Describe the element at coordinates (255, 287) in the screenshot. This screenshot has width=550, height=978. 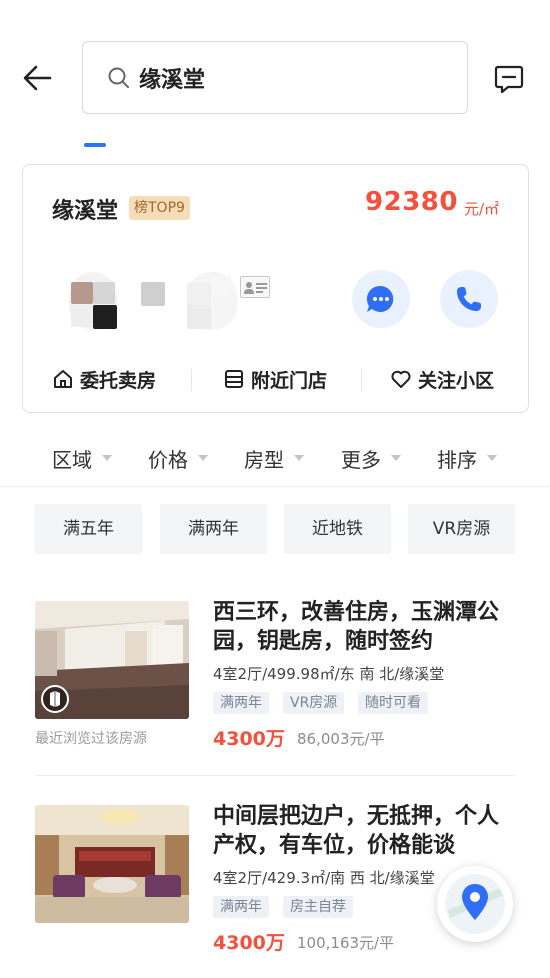
I see `id-card-icon` at that location.